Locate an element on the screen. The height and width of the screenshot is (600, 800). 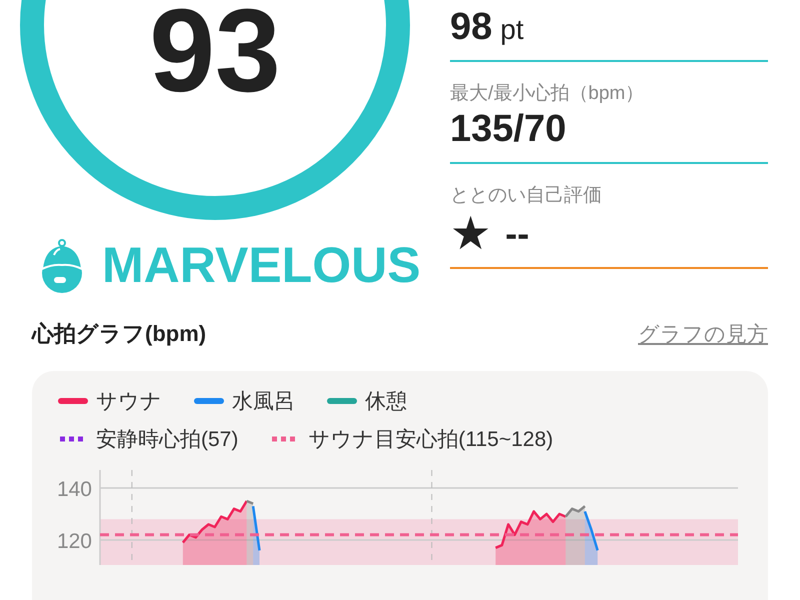
legend-label: 安静時心拍(57) is located at coordinates (167, 440).